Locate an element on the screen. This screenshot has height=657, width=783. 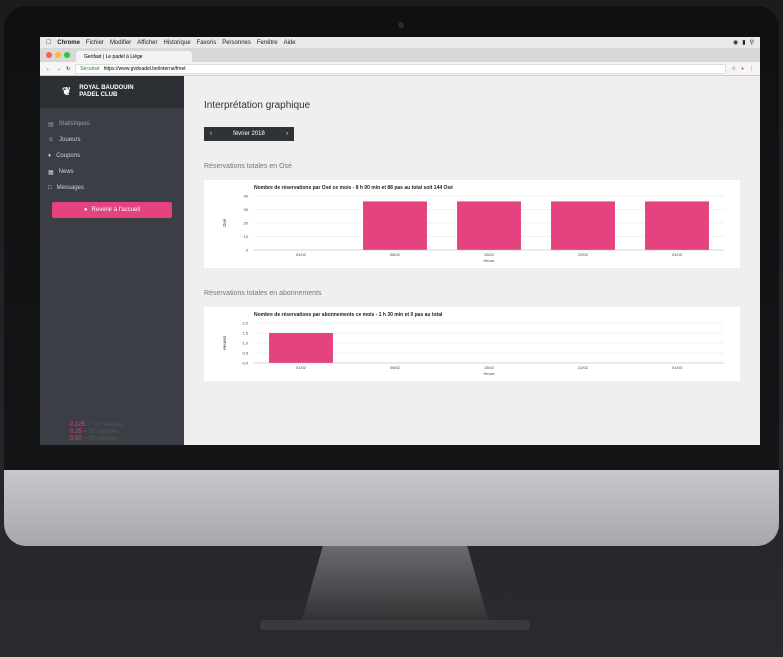
logo-icon: ❦ is located at coordinates (67, 91).